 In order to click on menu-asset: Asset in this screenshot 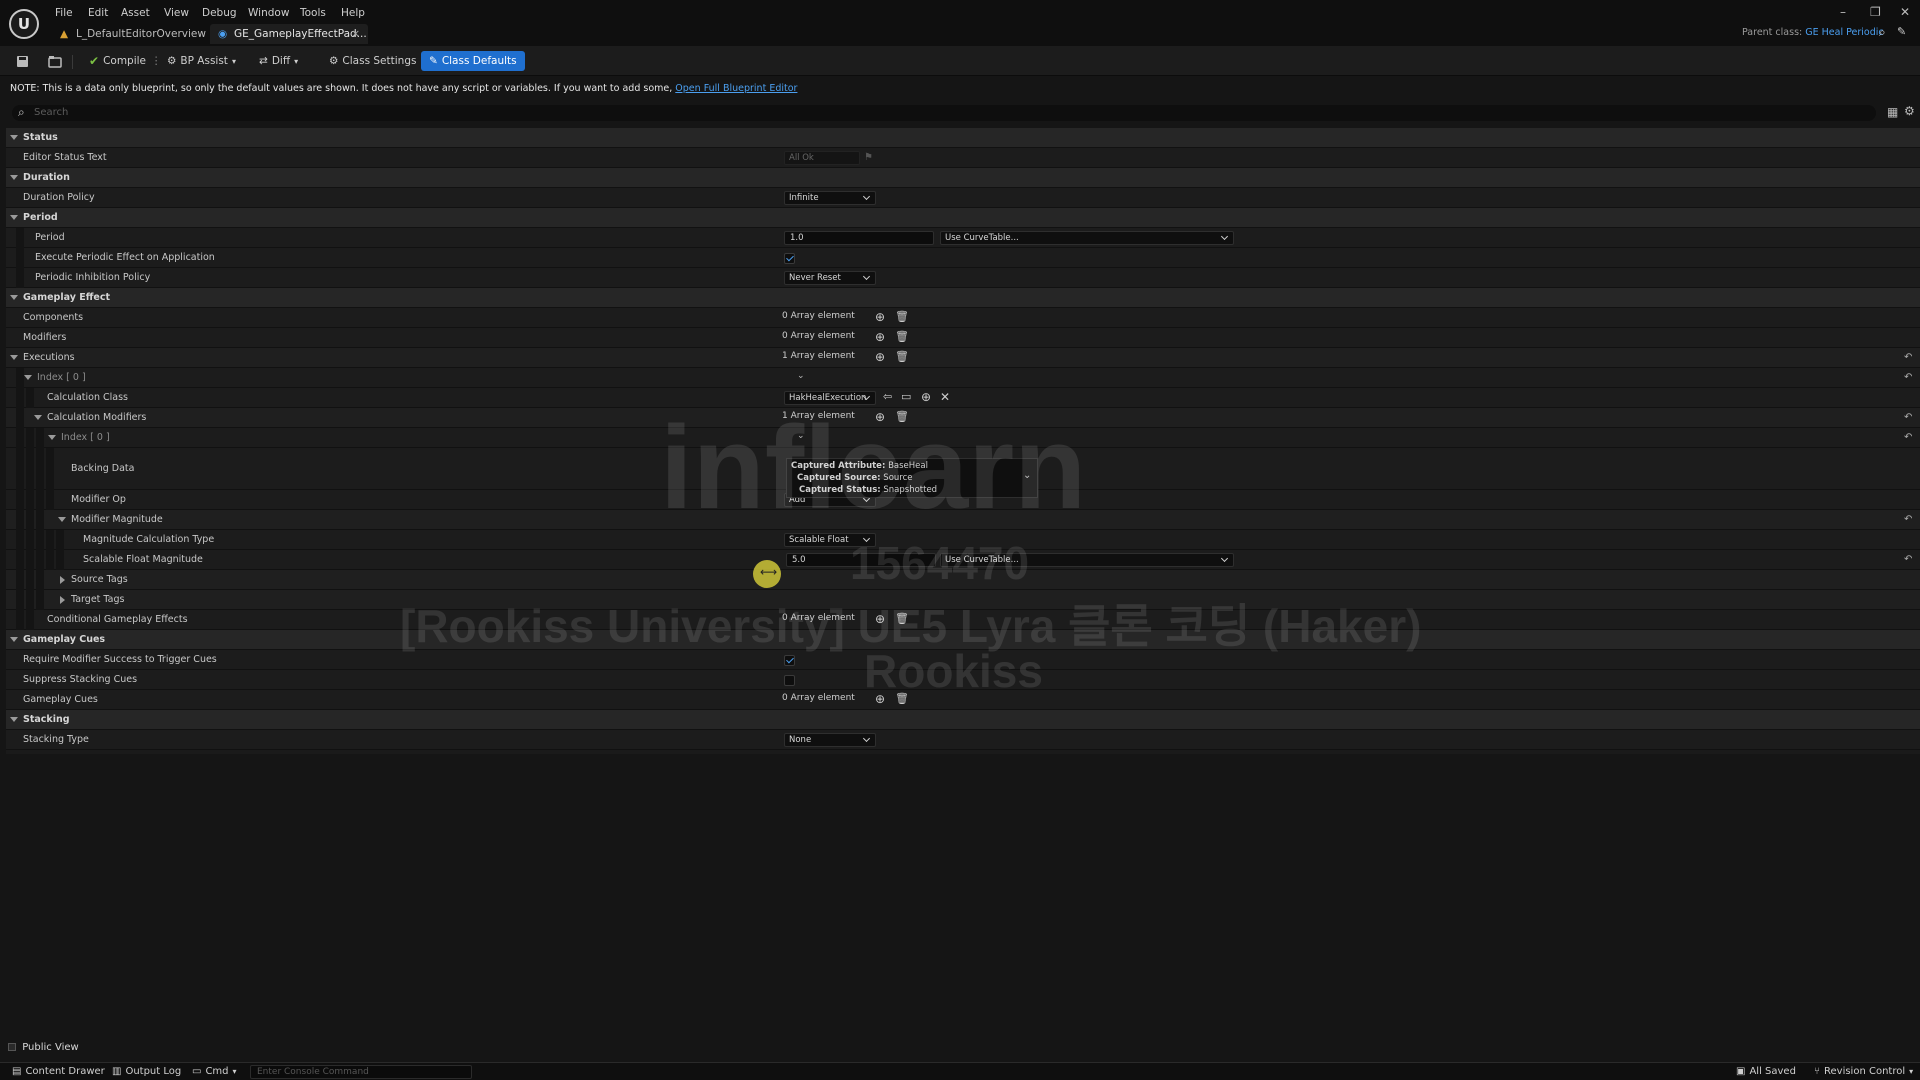, I will do `click(135, 13)`.